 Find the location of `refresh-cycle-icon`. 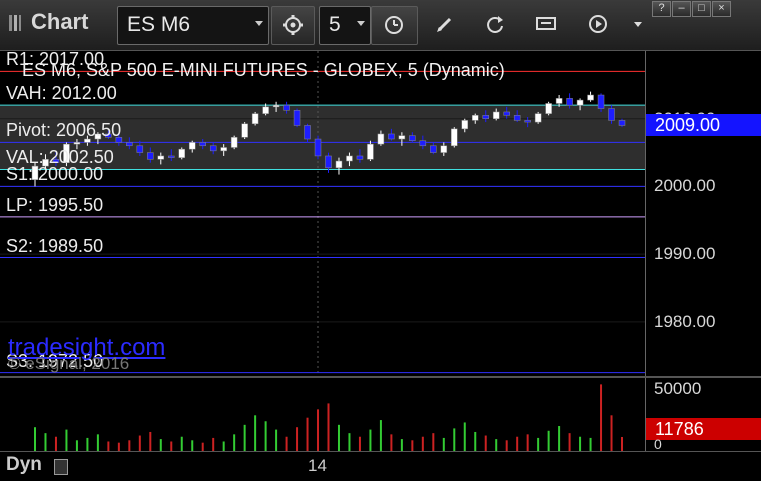

refresh-cycle-icon is located at coordinates (495, 24).